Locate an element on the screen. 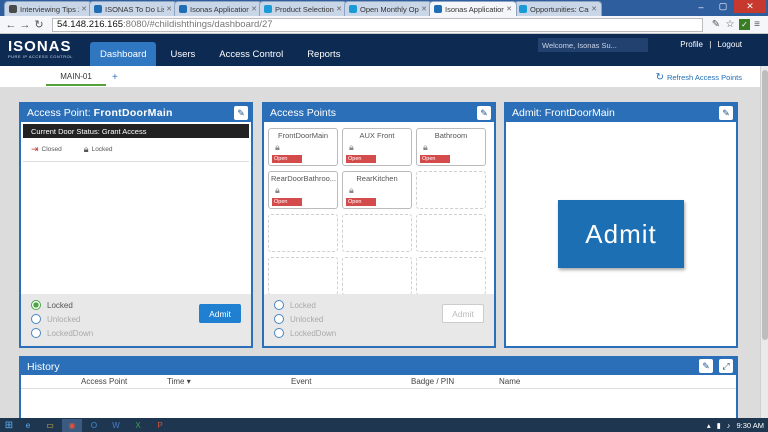 Image resolution: width=768 pixels, height=432 pixels. tab-label: Interviewing Tips 2 is located at coordinates (50, 9).